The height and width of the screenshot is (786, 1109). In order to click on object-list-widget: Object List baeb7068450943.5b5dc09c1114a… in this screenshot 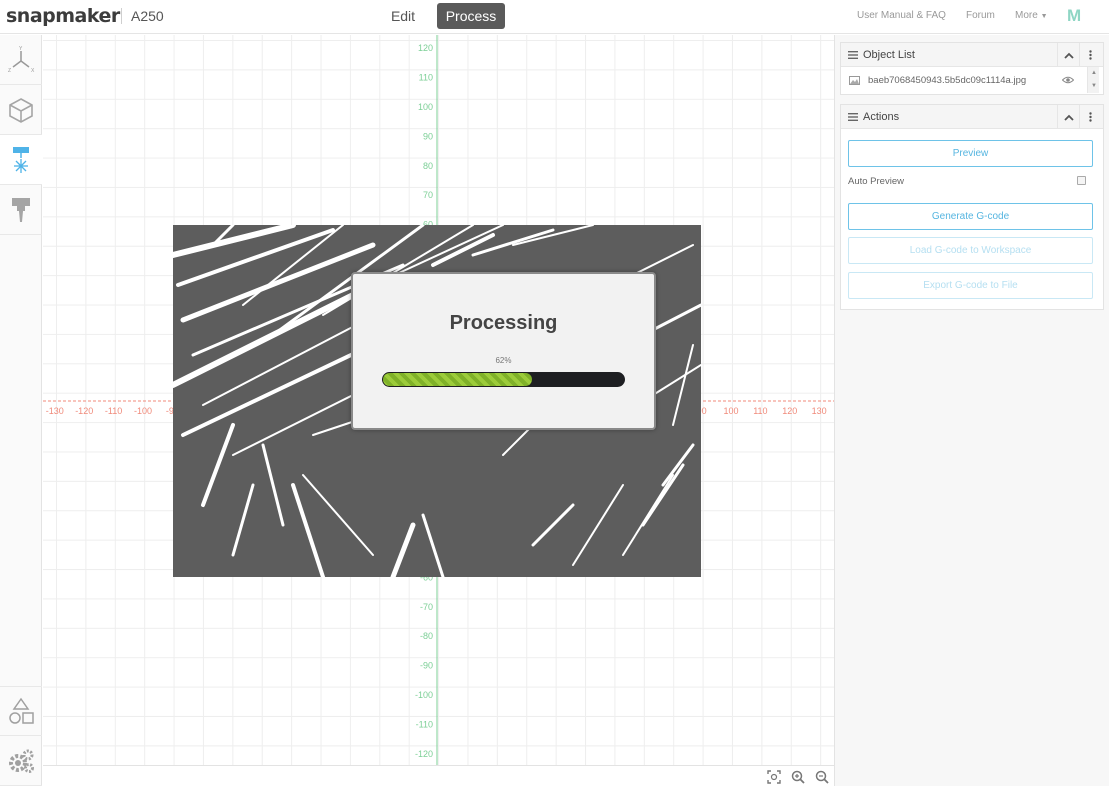, I will do `click(972, 68)`.